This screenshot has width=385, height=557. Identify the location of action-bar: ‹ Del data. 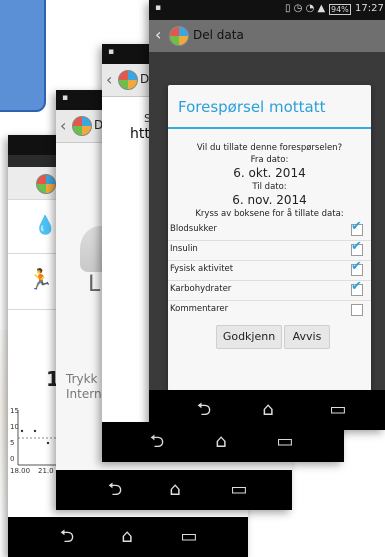
(267, 36).